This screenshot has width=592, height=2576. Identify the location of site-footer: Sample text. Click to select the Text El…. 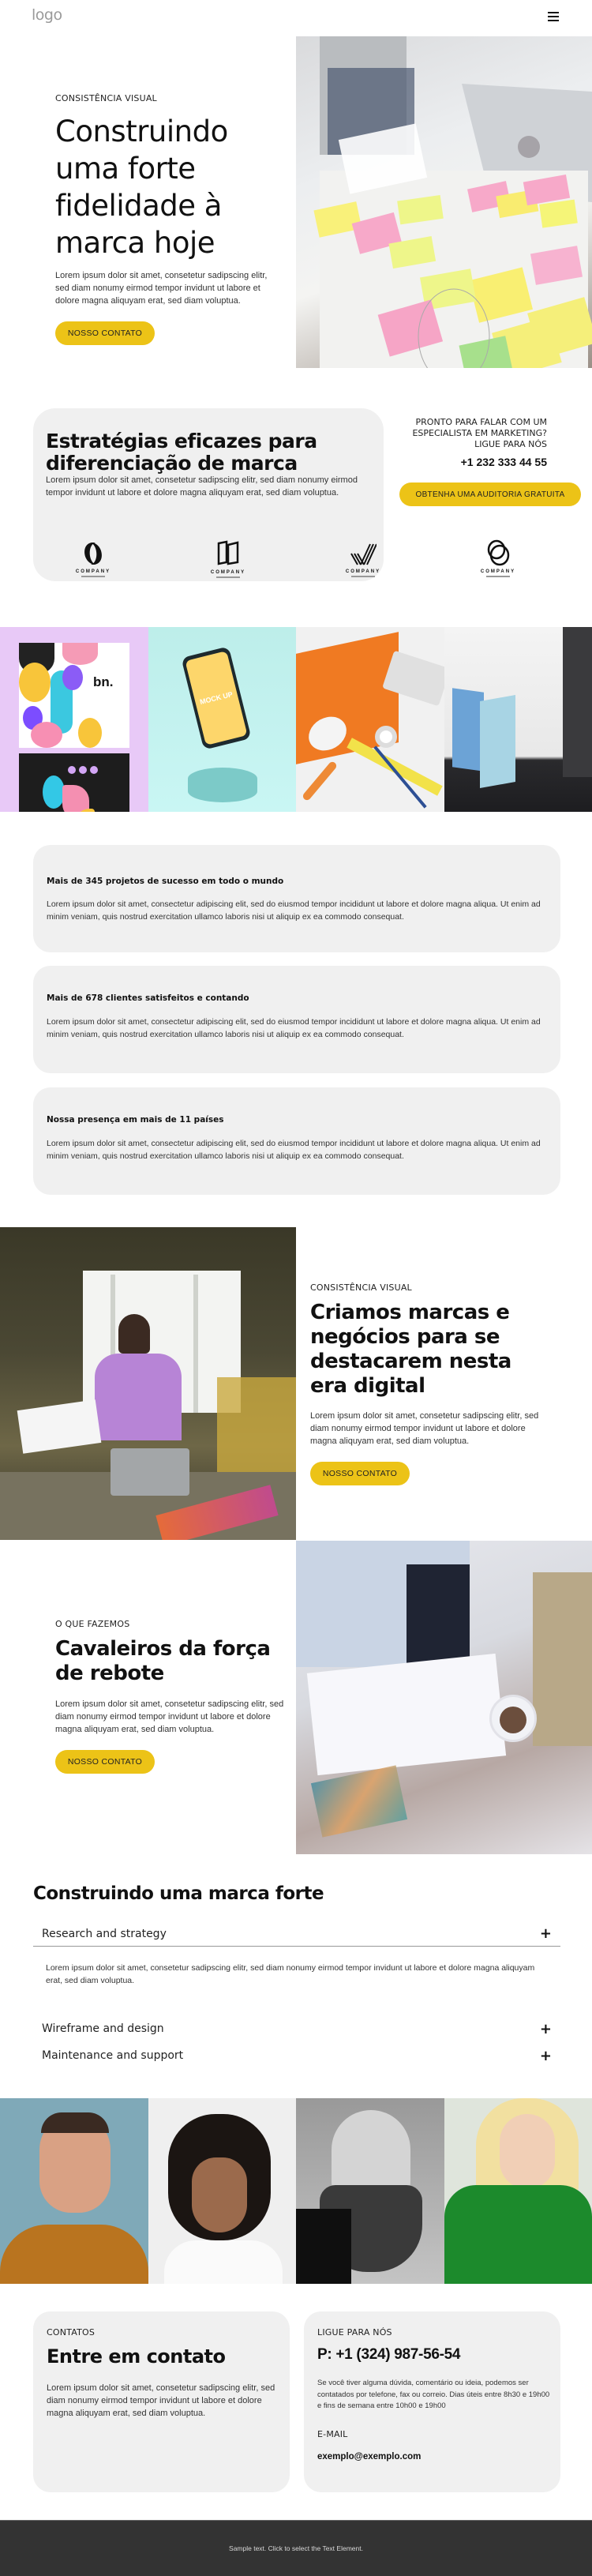
(296, 2548).